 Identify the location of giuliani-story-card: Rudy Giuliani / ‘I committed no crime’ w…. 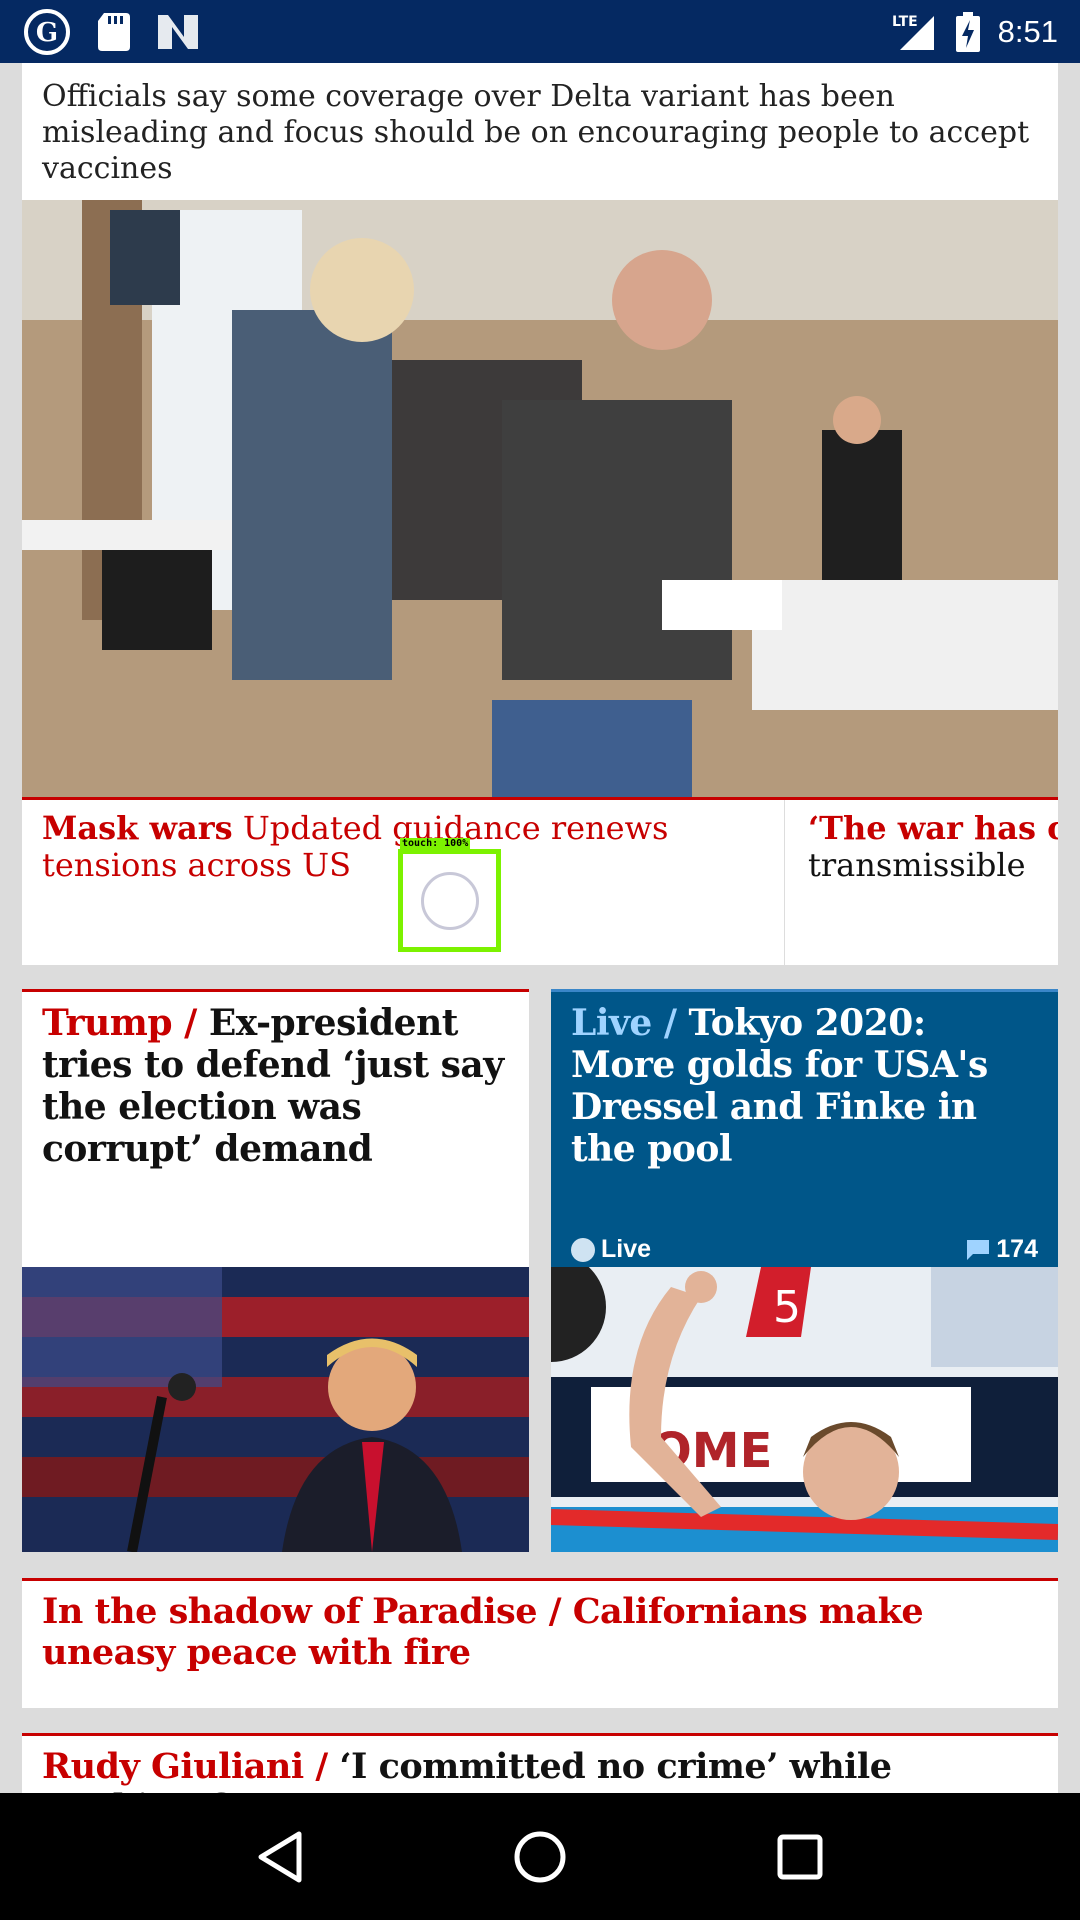
(540, 1763).